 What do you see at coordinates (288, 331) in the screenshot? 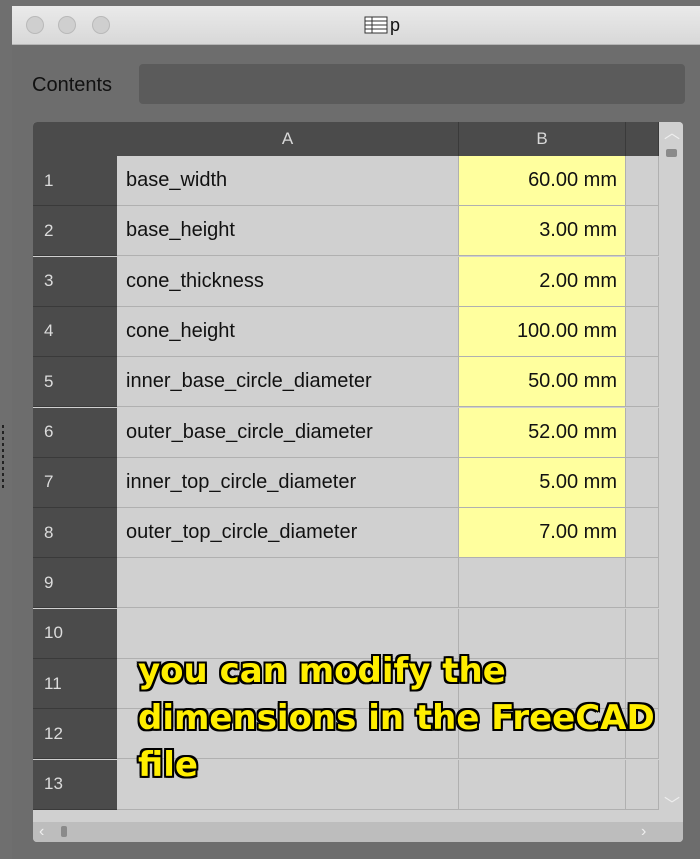
I see `cell-a: cone_height` at bounding box center [288, 331].